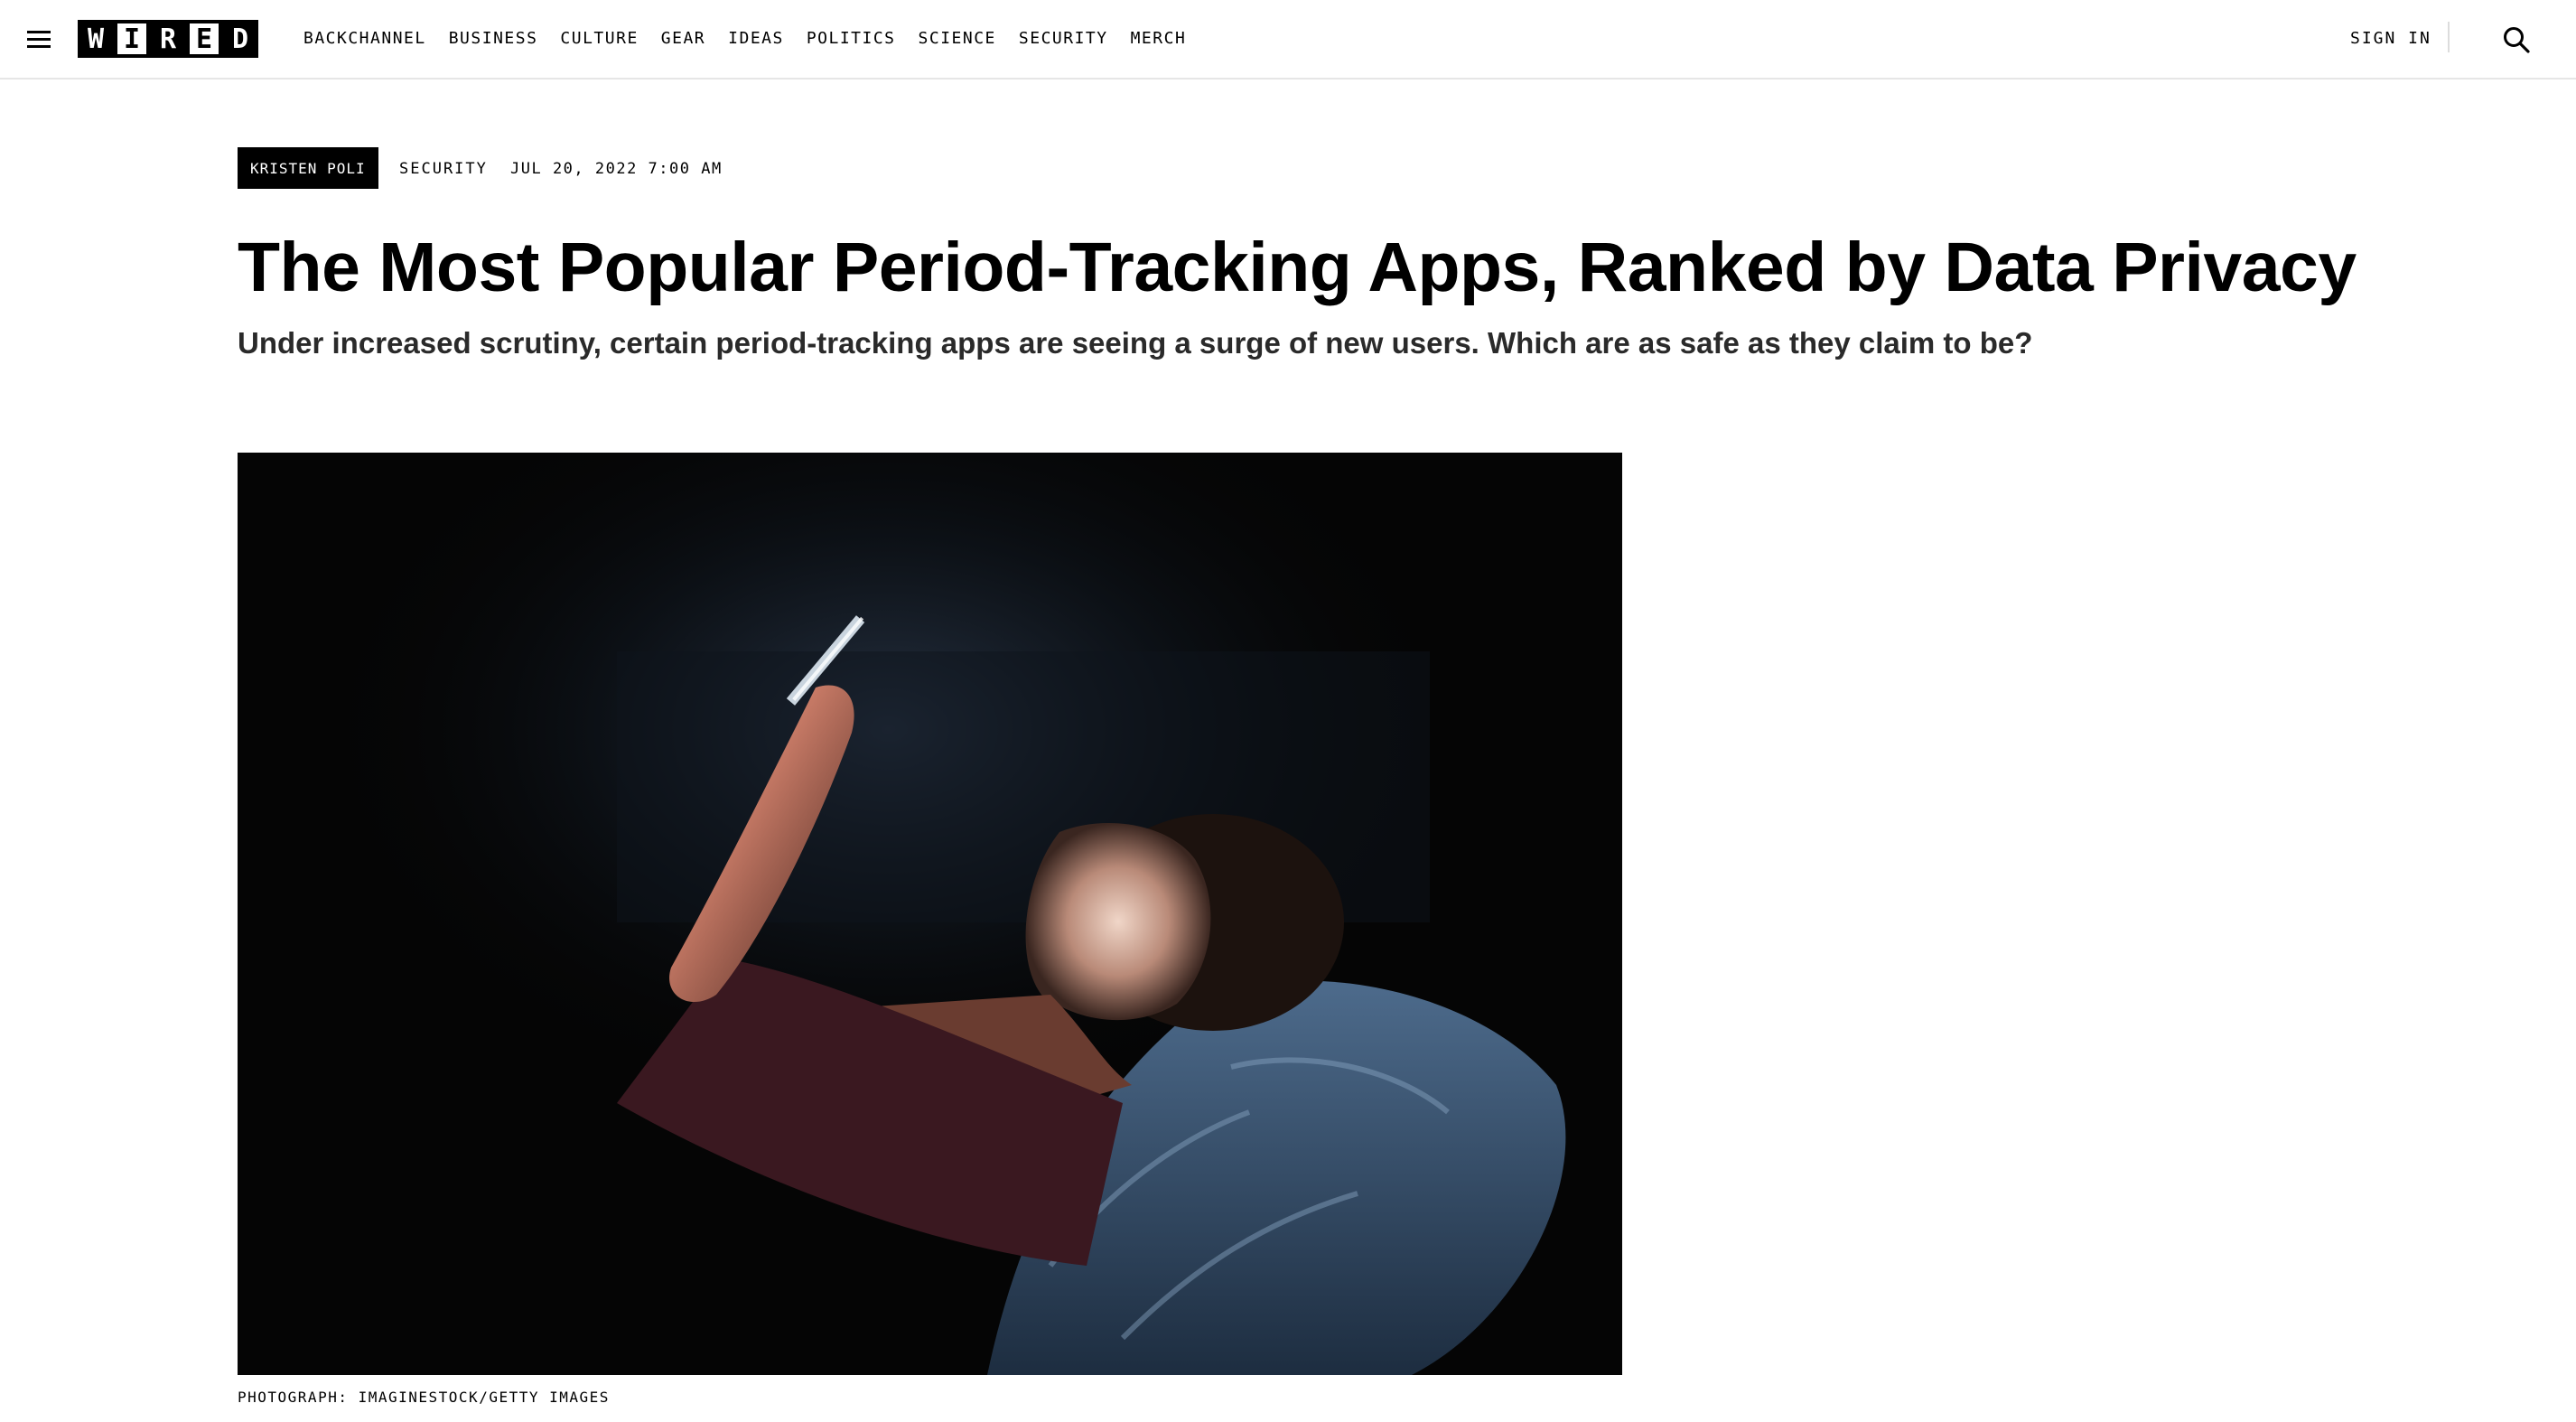 The width and height of the screenshot is (2576, 1422). Describe the element at coordinates (204, 39) in the screenshot. I see `logo-letter-e: E` at that location.